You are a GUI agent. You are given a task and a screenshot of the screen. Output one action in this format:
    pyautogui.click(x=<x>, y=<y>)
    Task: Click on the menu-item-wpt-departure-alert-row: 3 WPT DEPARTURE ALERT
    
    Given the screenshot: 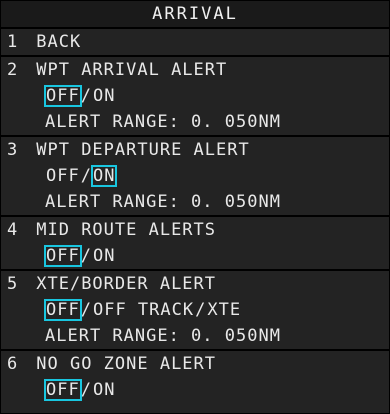 What is the action you would take?
    pyautogui.click(x=195, y=150)
    